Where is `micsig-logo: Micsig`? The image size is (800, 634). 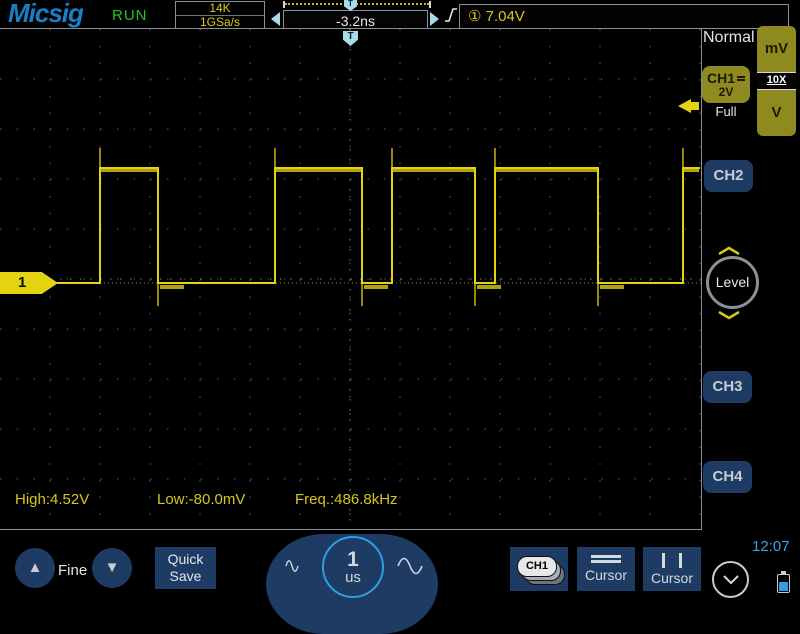 micsig-logo: Micsig is located at coordinates (46, 14).